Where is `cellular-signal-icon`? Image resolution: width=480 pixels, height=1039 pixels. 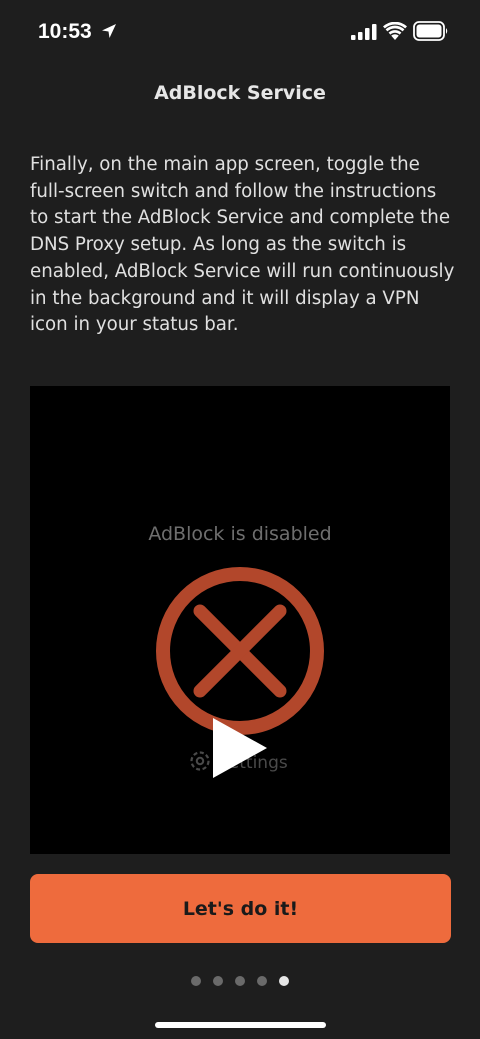 cellular-signal-icon is located at coordinates (364, 34).